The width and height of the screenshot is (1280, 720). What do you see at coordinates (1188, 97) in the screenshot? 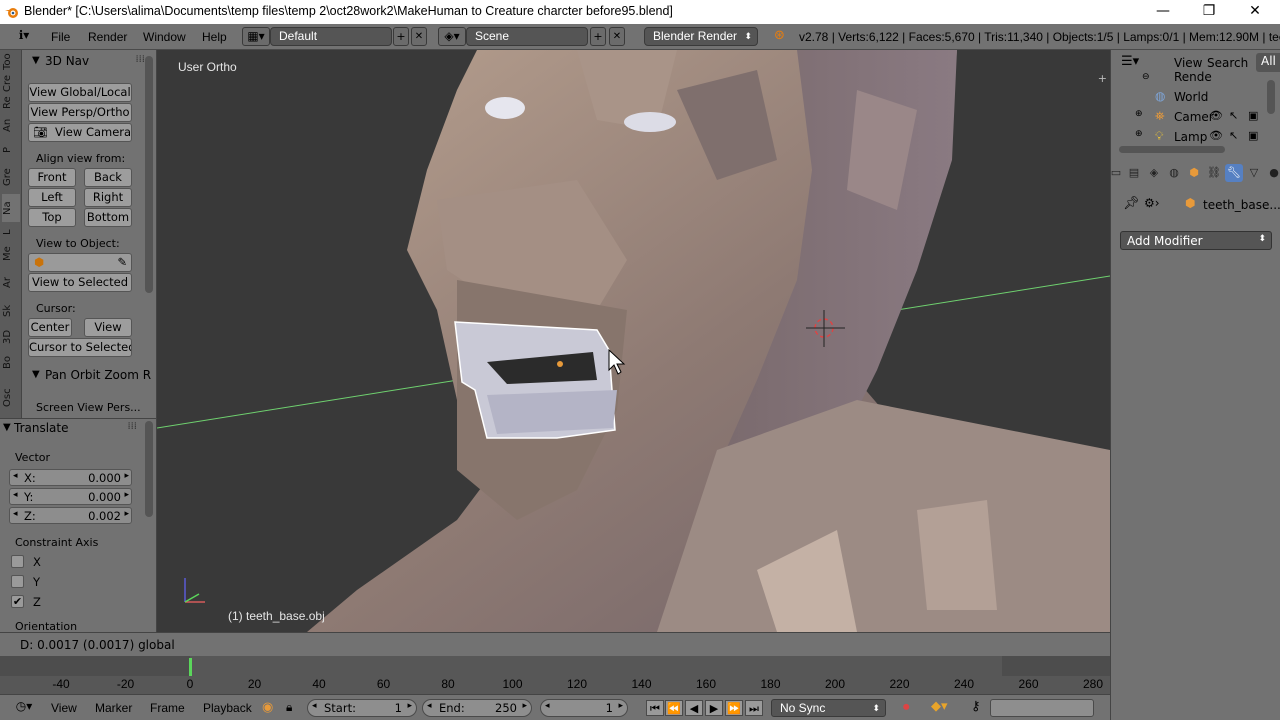
I see `outliner-item-world: ◍ World` at bounding box center [1188, 97].